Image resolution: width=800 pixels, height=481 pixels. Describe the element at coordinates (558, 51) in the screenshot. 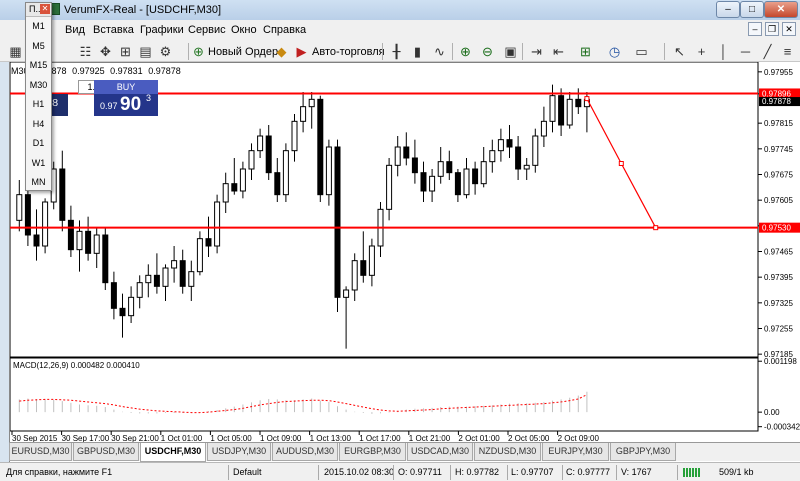

I see `chart-shift-icon: ⇤` at that location.